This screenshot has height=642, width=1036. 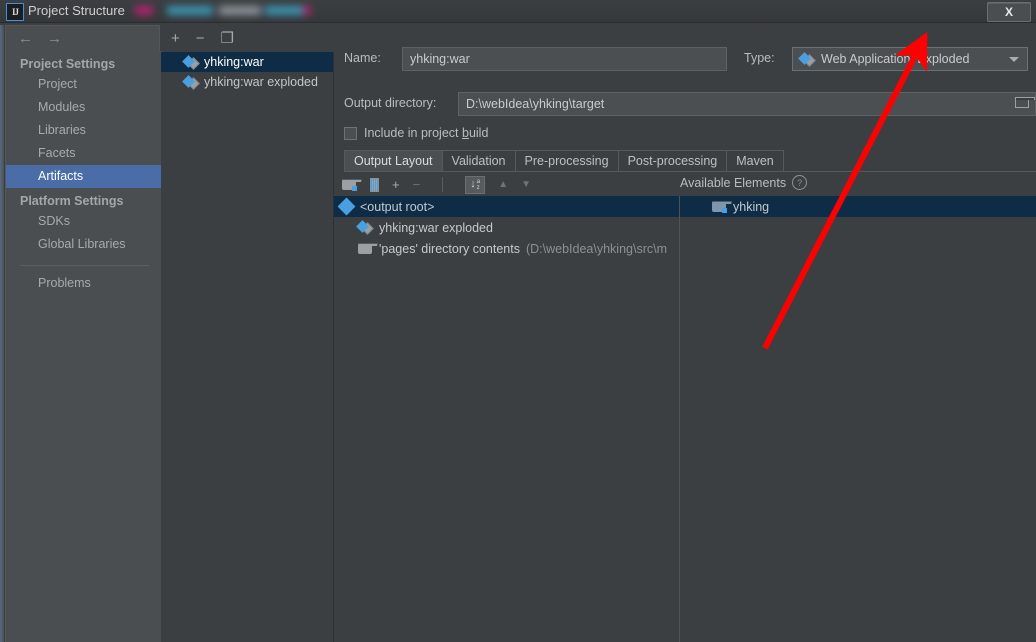 What do you see at coordinates (83, 176) in the screenshot?
I see `sidebar-item-artifacts: Artifacts` at bounding box center [83, 176].